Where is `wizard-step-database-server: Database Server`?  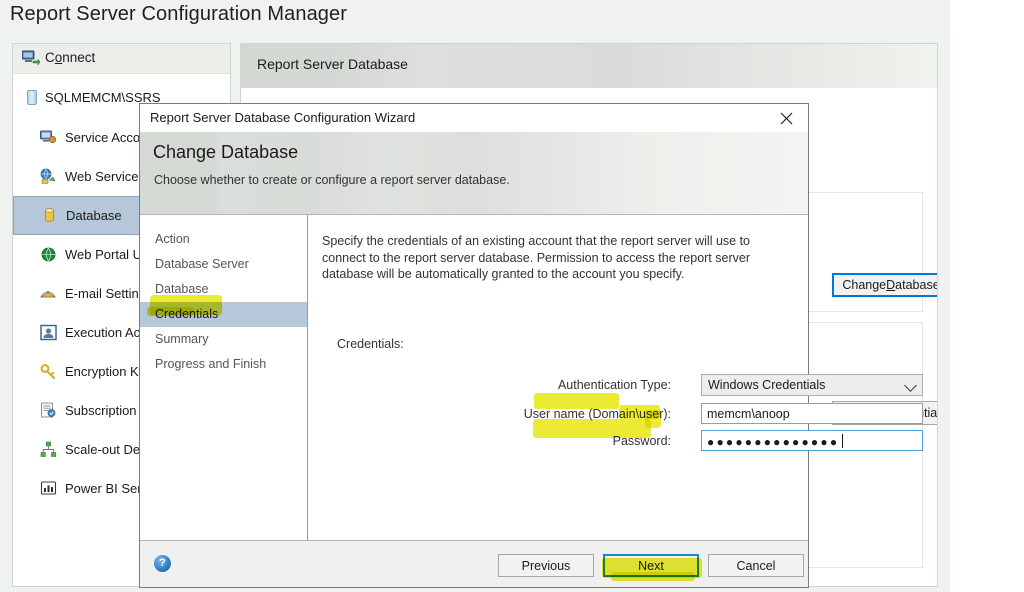 wizard-step-database-server: Database Server is located at coordinates (223, 264).